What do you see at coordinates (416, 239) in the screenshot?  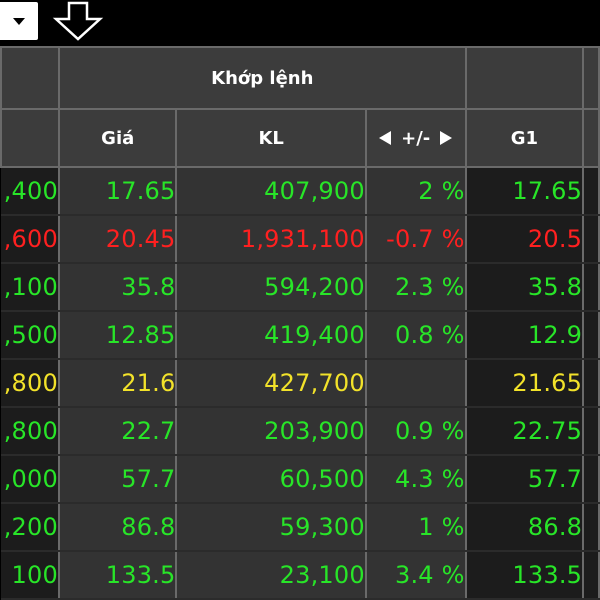 I see `cell-change: -0.7 %` at bounding box center [416, 239].